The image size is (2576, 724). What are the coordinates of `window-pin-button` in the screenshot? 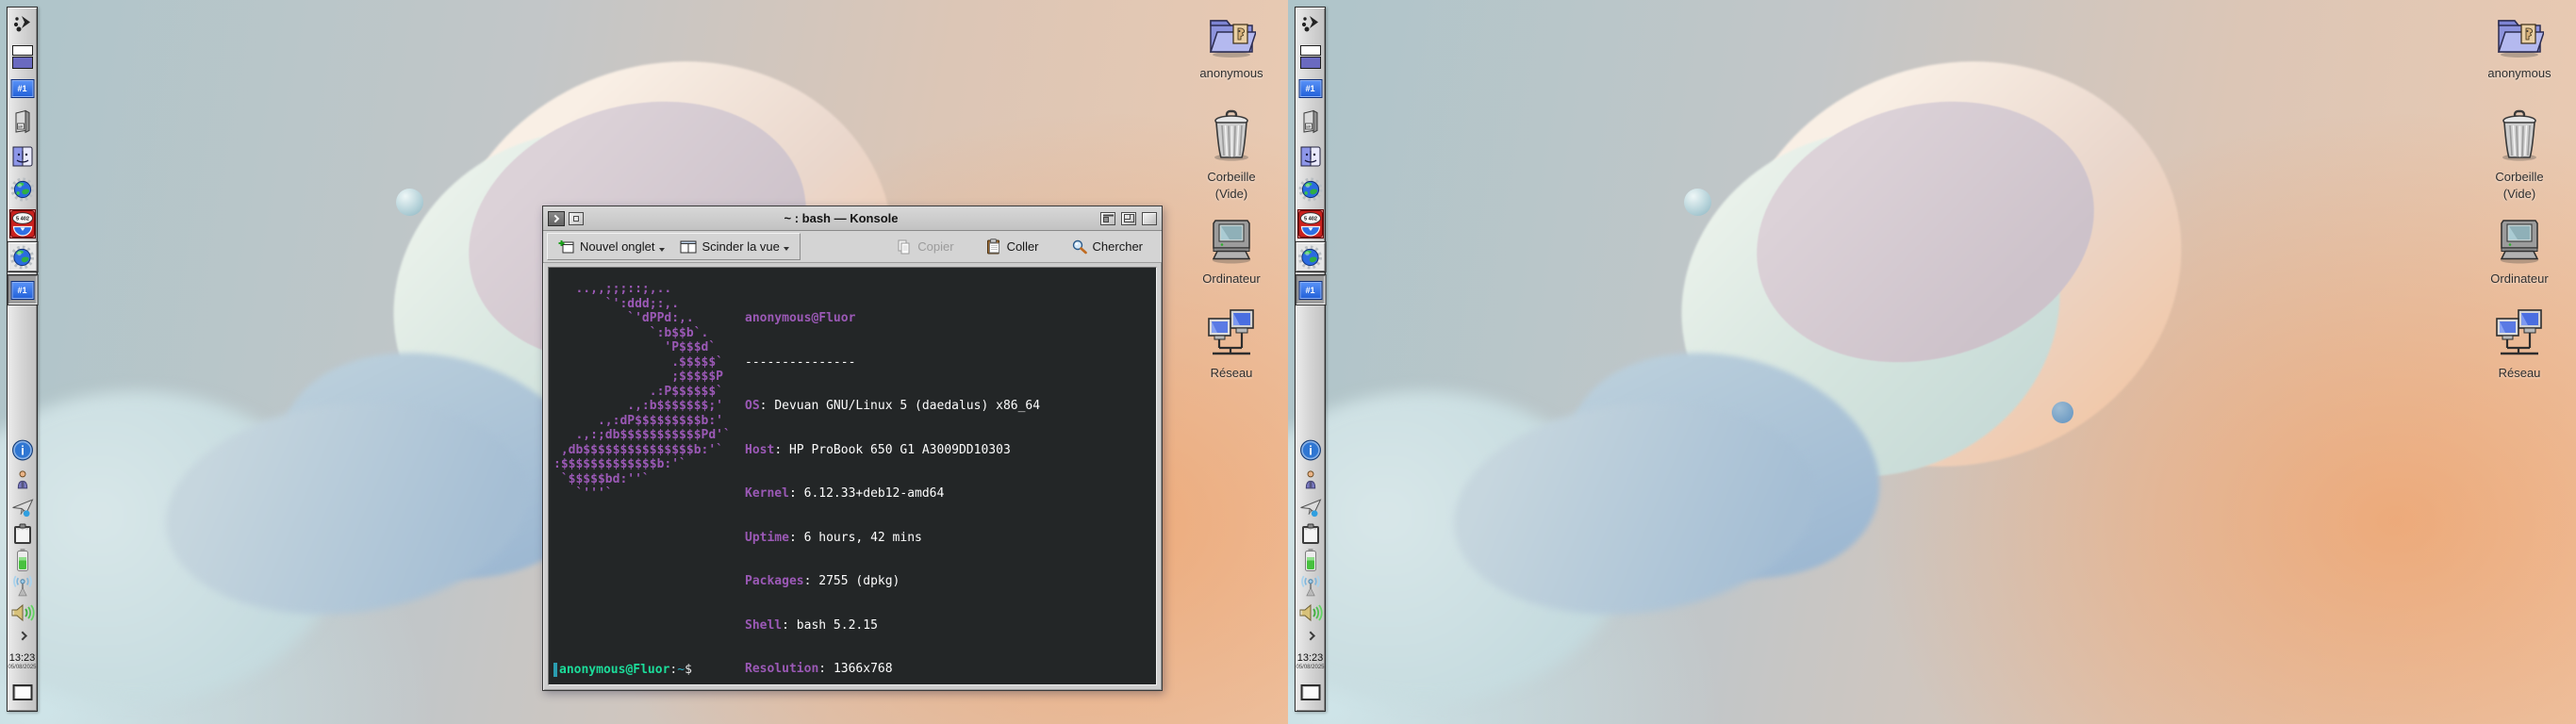 It's located at (576, 218).